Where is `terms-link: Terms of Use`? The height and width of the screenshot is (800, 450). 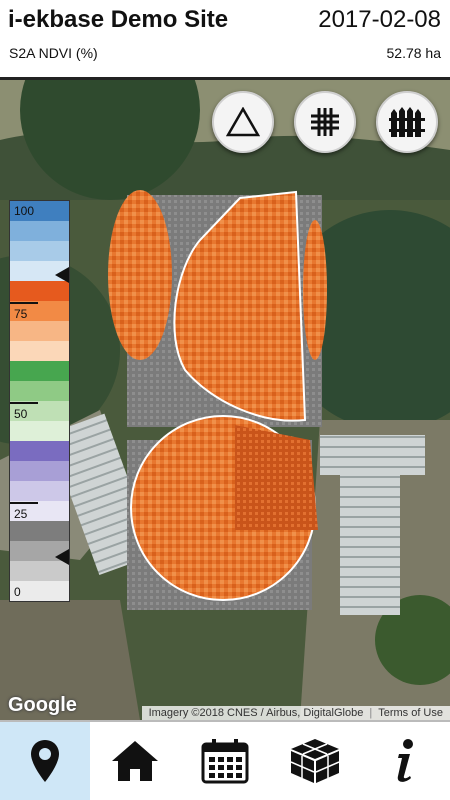
terms-link: Terms of Use is located at coordinates (410, 713).